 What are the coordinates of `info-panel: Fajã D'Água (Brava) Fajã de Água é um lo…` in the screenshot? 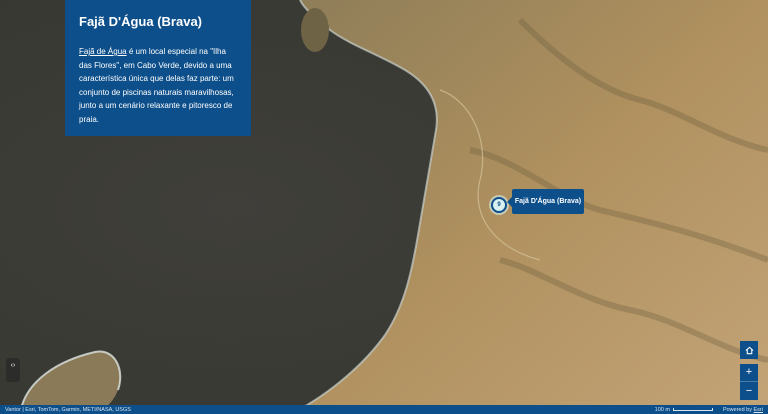 It's located at (158, 68).